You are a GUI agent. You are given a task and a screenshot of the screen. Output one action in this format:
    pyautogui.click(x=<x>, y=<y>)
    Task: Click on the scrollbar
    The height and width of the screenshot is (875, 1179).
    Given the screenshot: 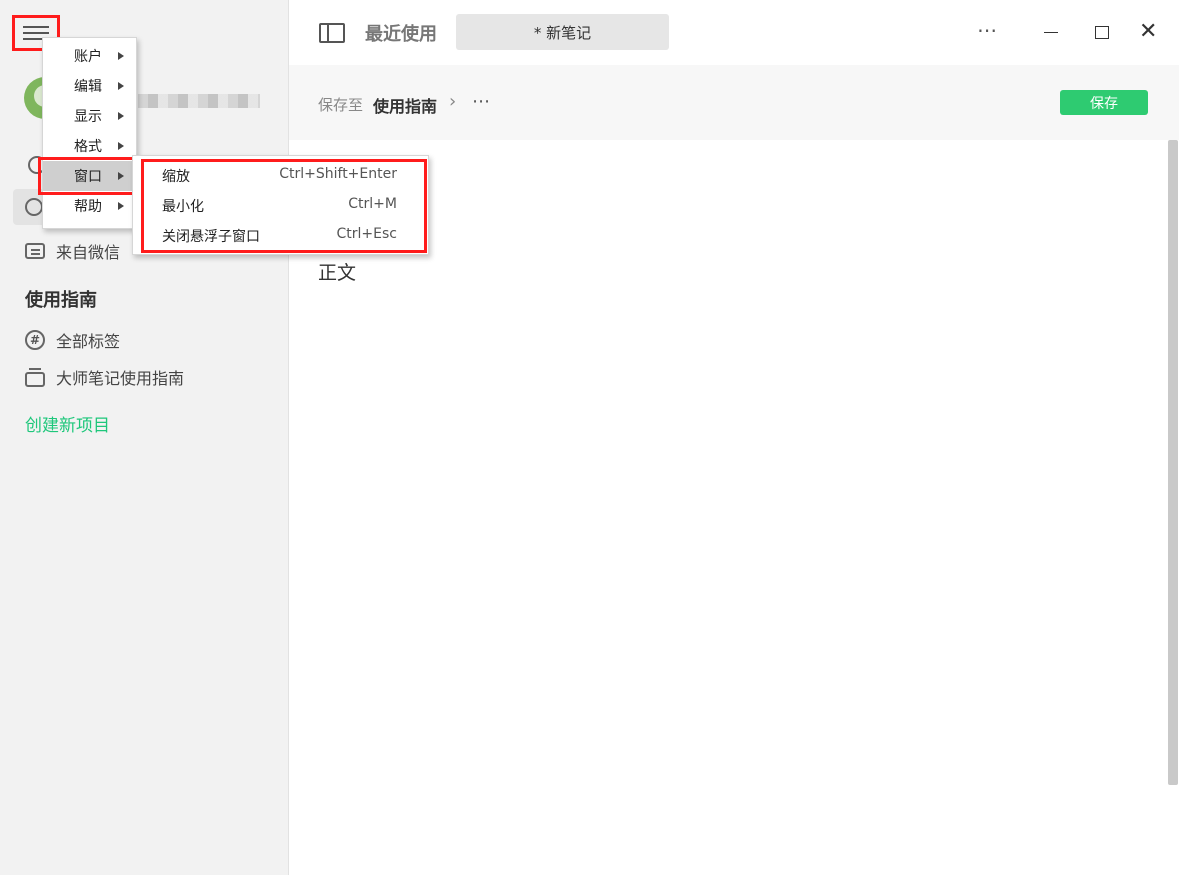 What is the action you would take?
    pyautogui.click(x=1173, y=507)
    